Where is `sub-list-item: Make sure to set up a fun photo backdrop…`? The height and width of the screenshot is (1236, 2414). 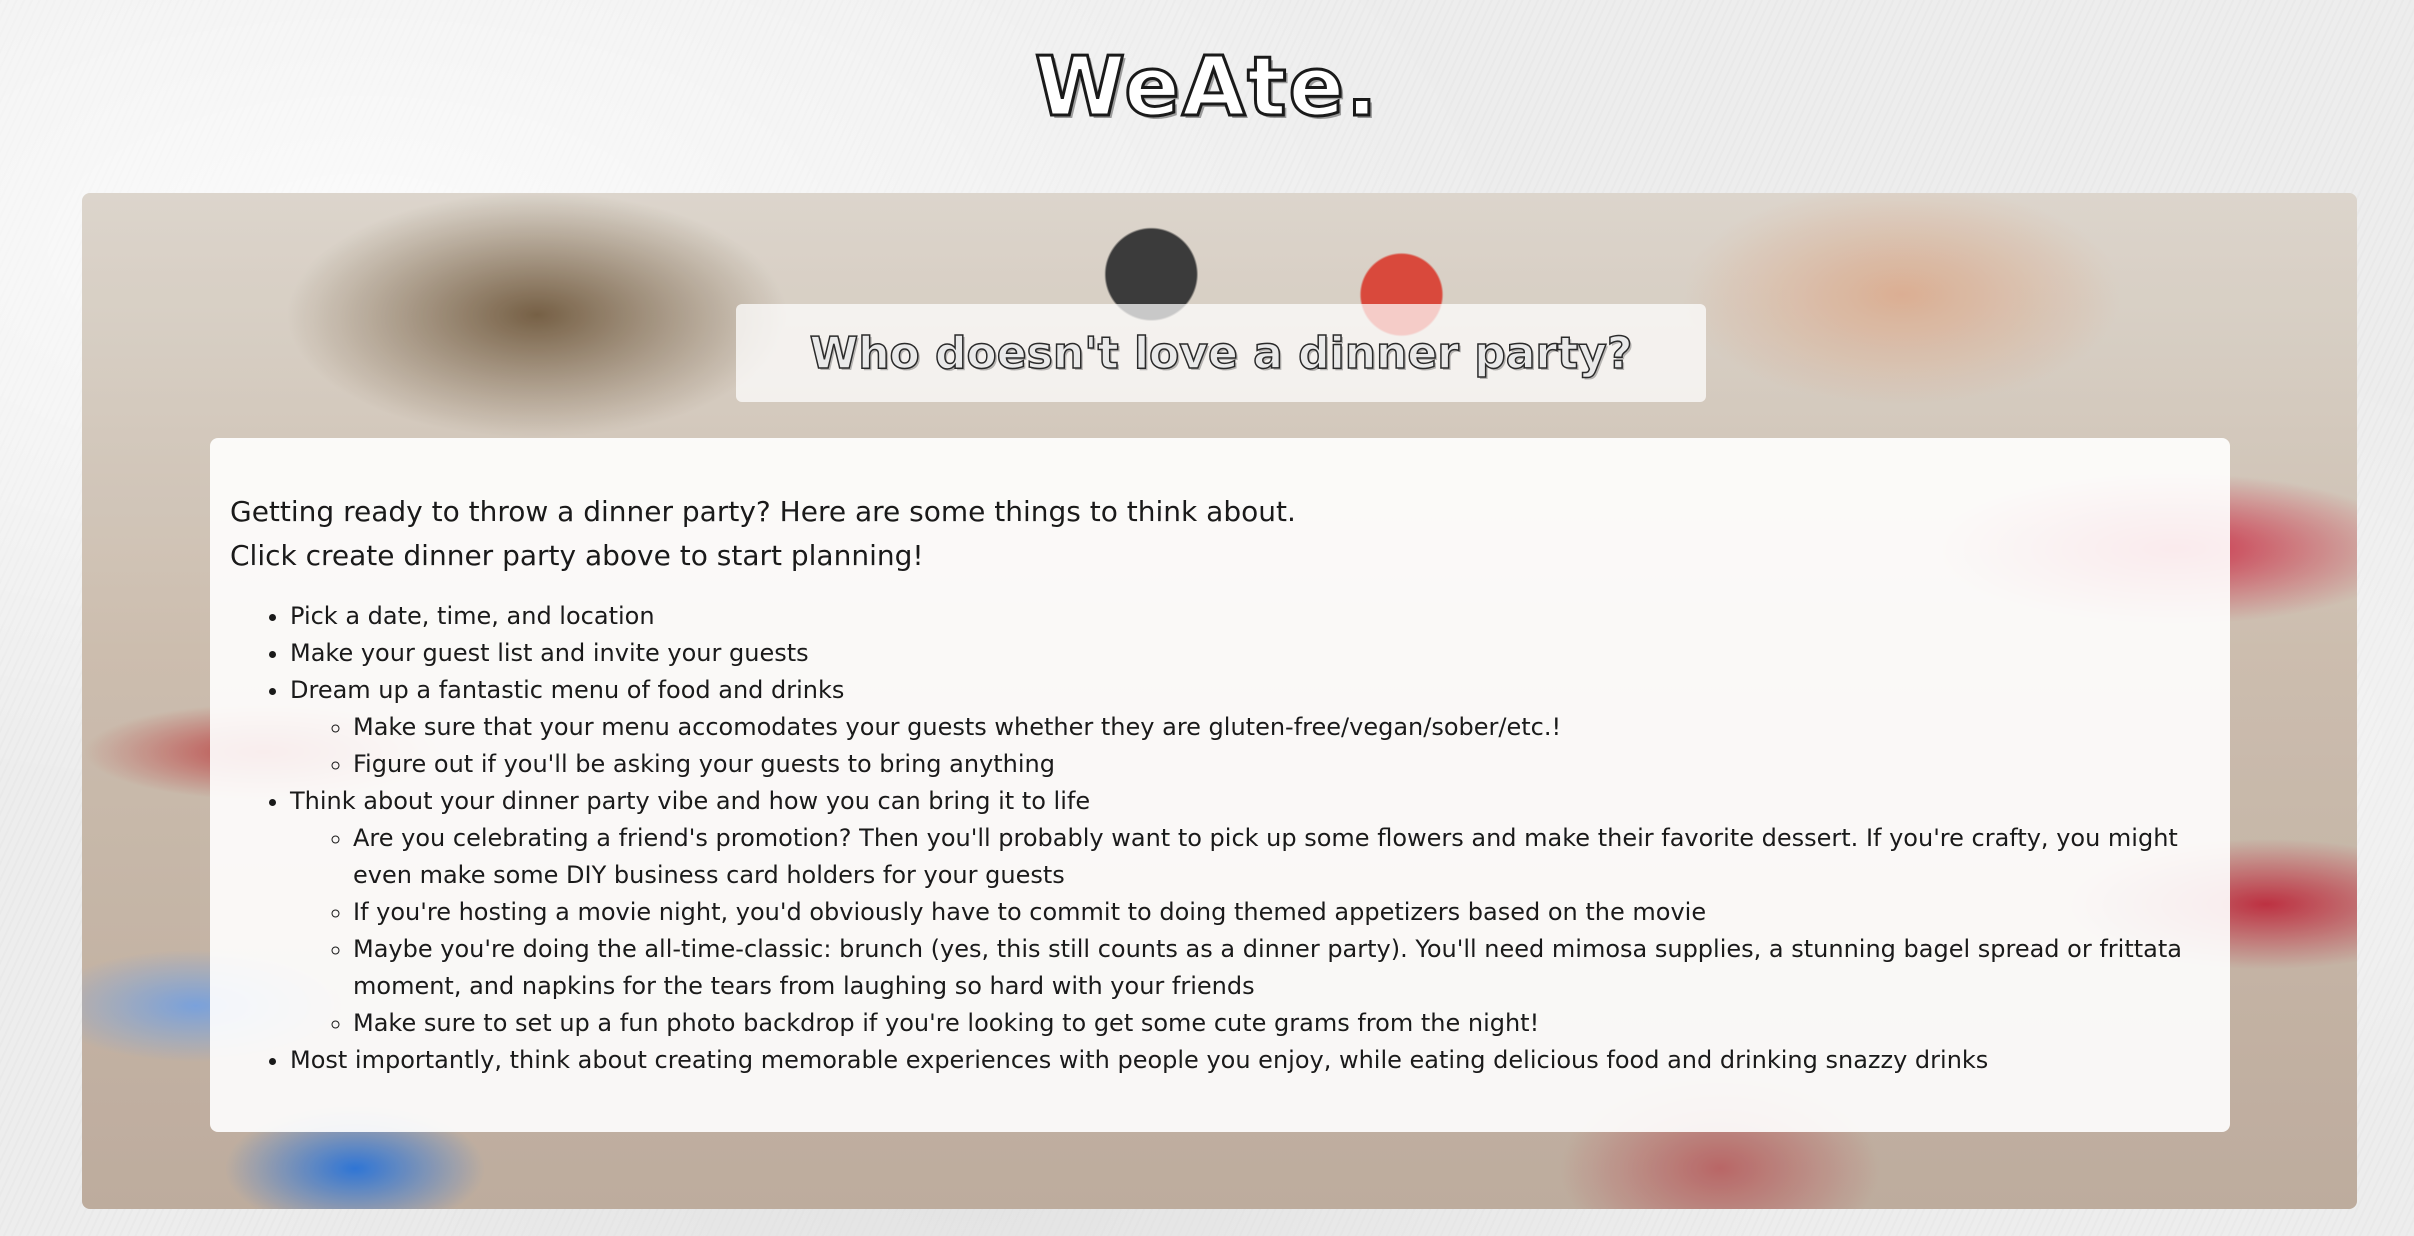
sub-list-item: Make sure to set up a fun photo backdrop… is located at coordinates (1281, 1023).